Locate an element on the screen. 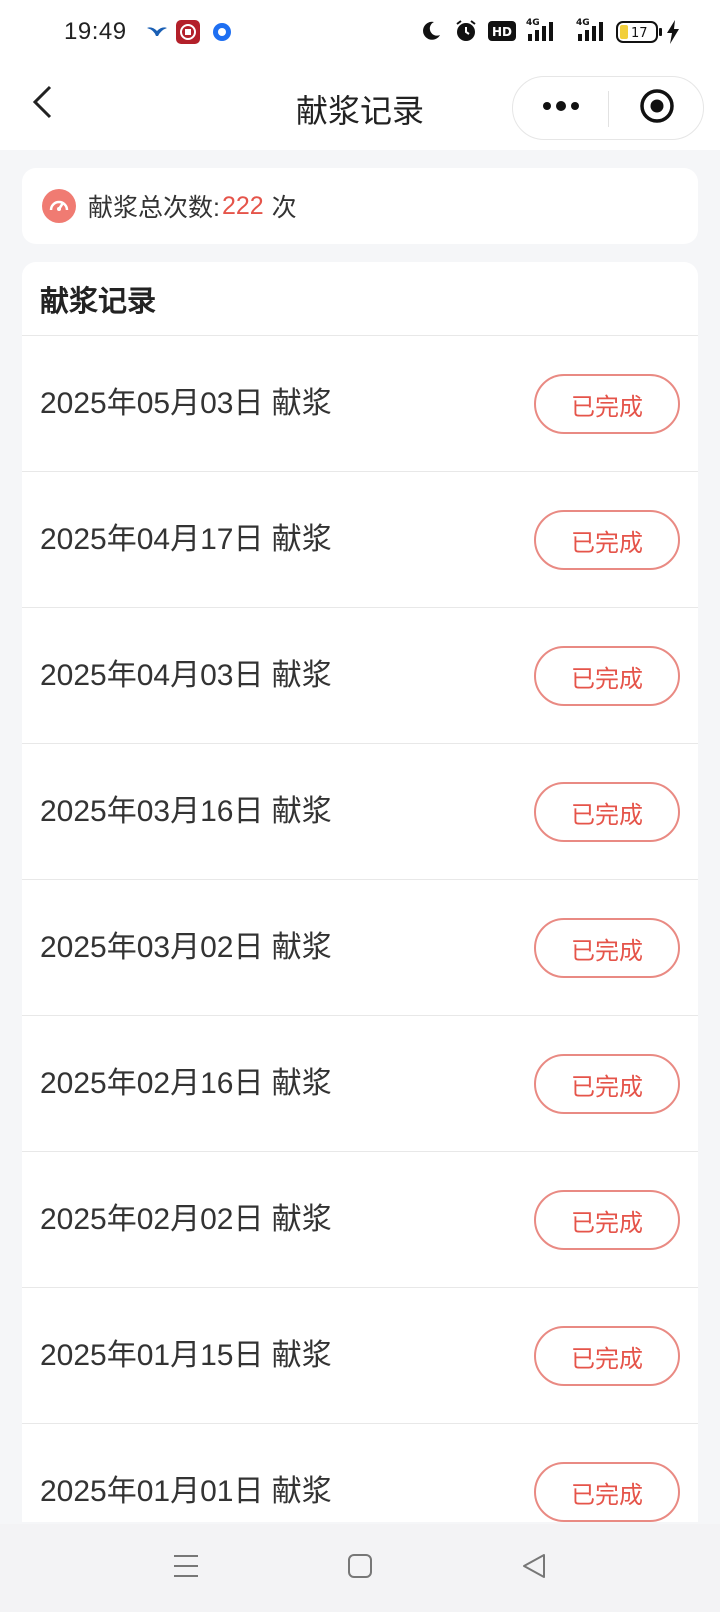 The image size is (720, 1612). menu-button is located at coordinates (186, 1568).